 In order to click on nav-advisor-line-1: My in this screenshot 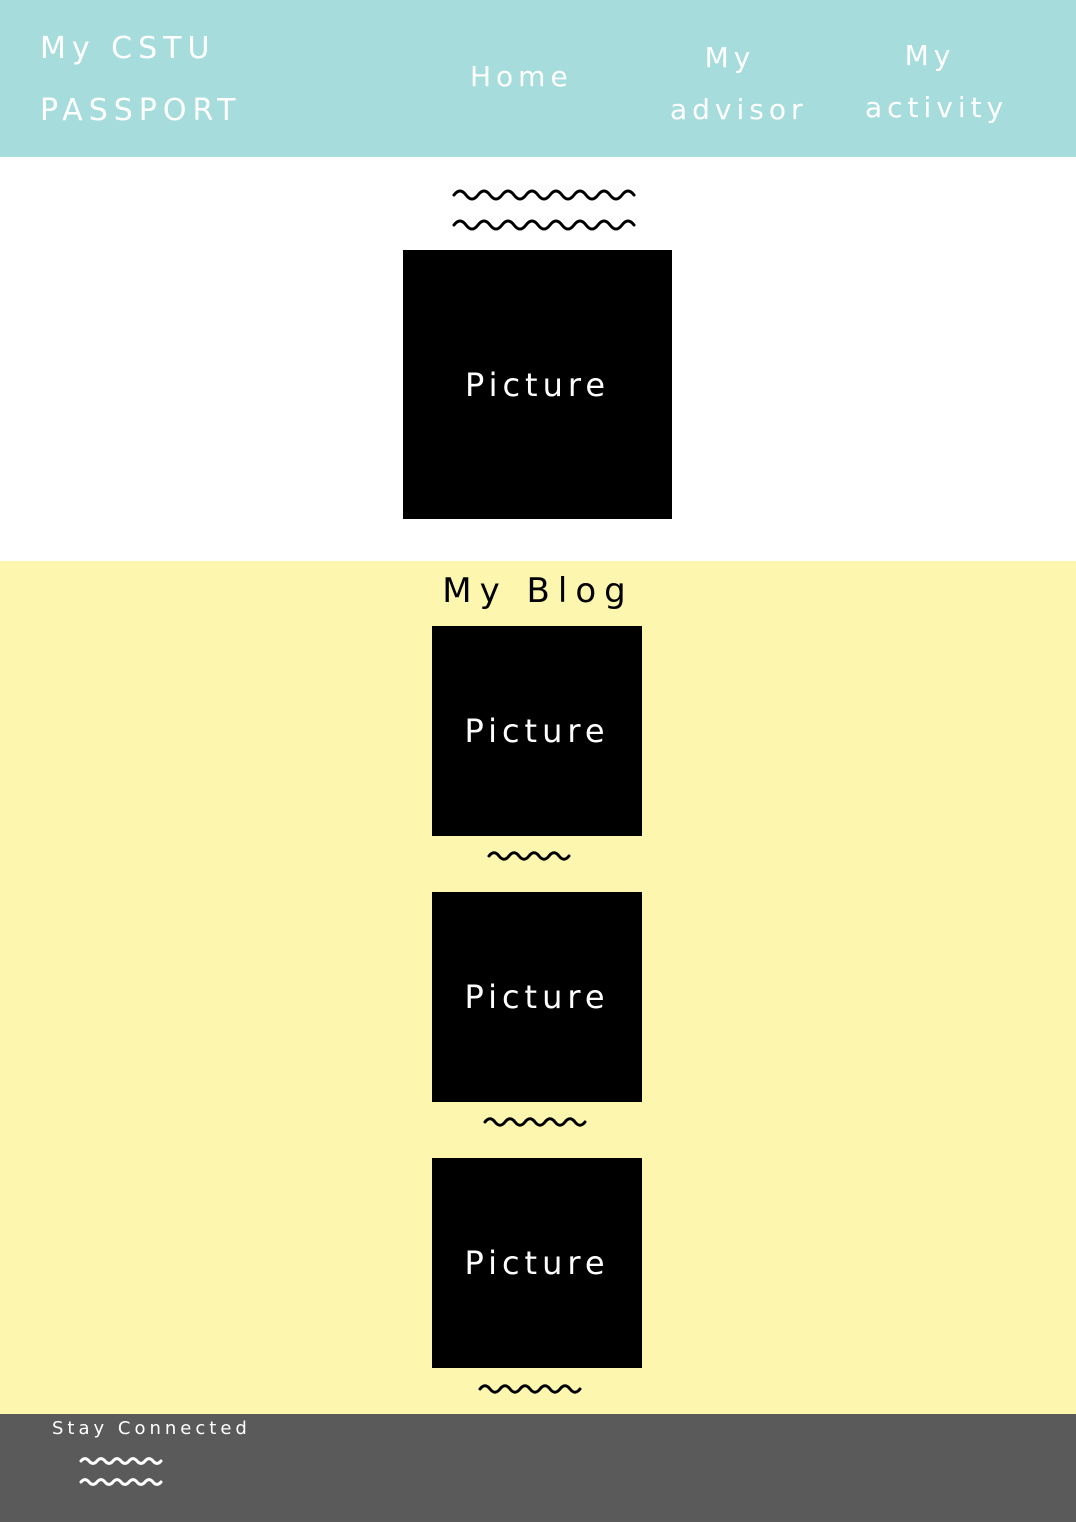, I will do `click(730, 57)`.